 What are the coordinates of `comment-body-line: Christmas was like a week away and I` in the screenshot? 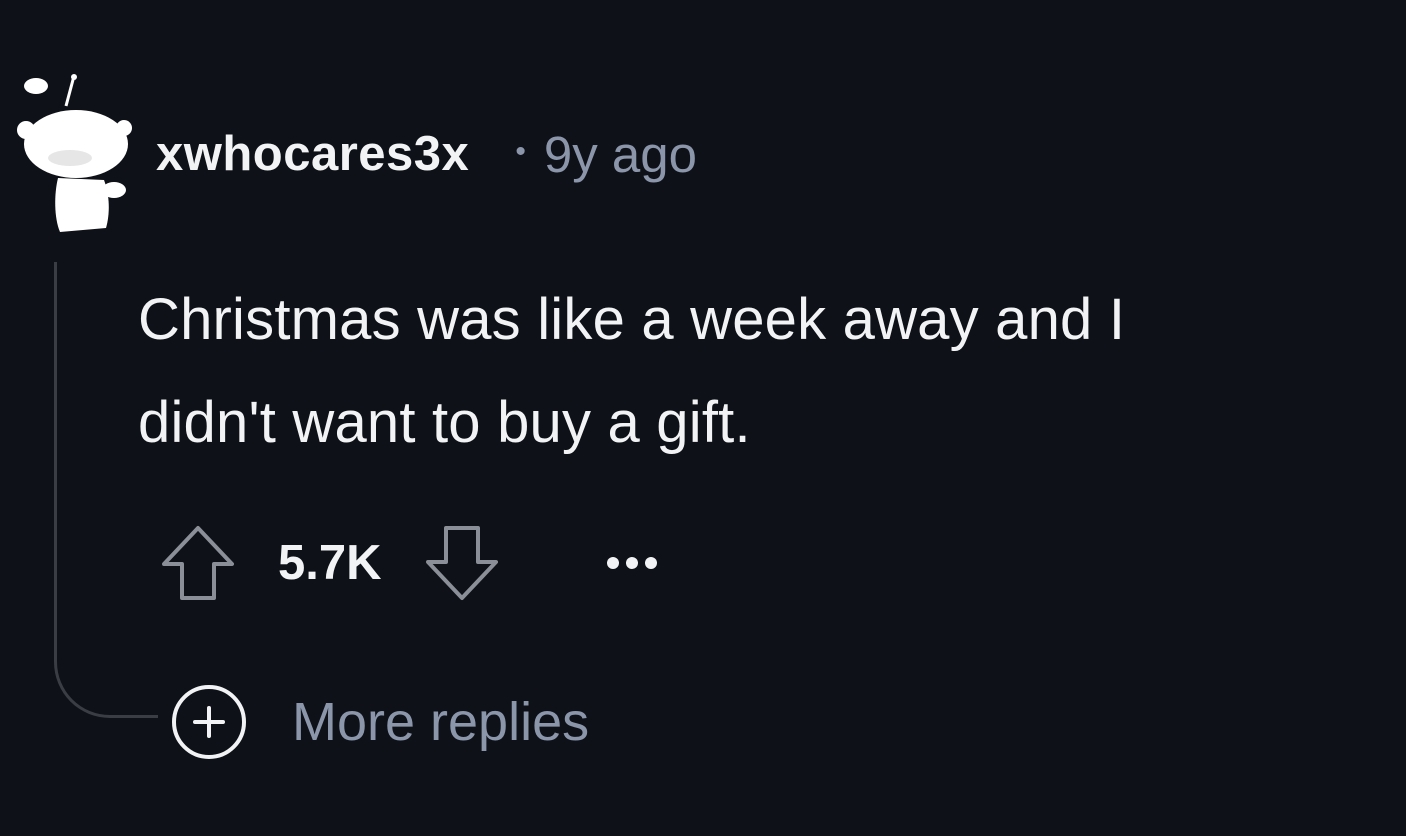 It's located at (632, 319).